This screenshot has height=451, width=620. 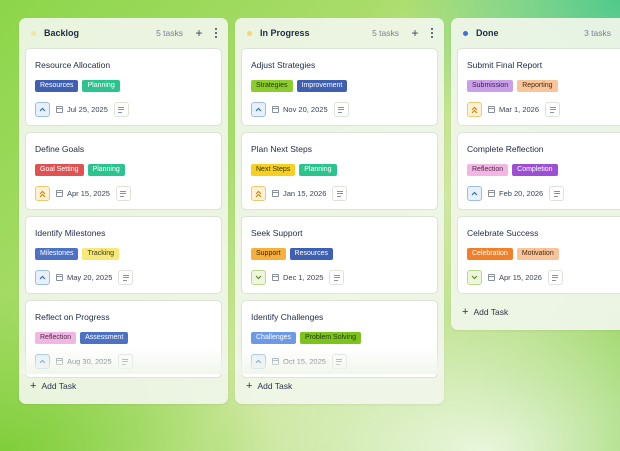 I want to click on due-date: Jan 15, 2026, so click(x=299, y=193).